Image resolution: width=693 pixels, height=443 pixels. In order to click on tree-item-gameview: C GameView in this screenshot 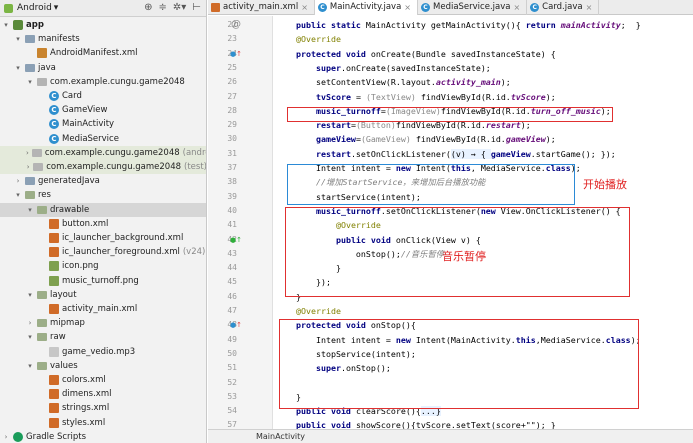, I will do `click(53, 110)`.